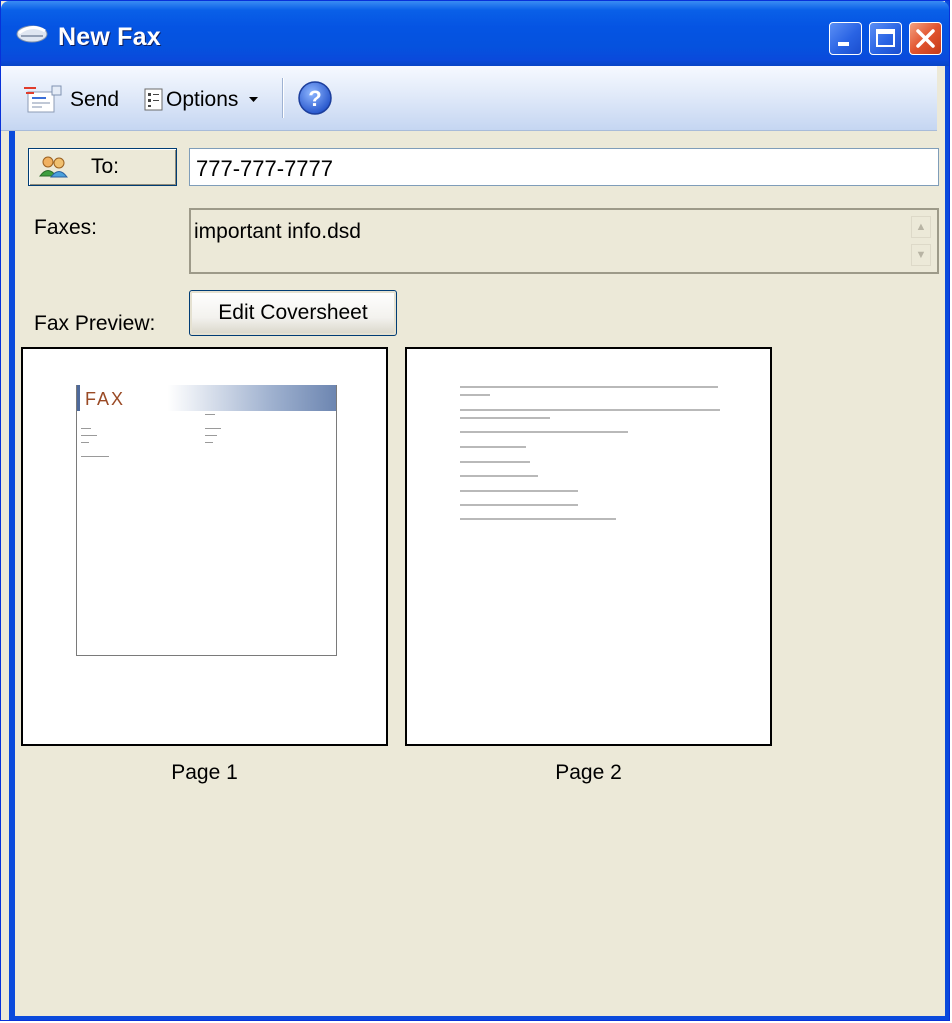  Describe the element at coordinates (66, 227) in the screenshot. I see `faxes-label: Faxes:` at that location.